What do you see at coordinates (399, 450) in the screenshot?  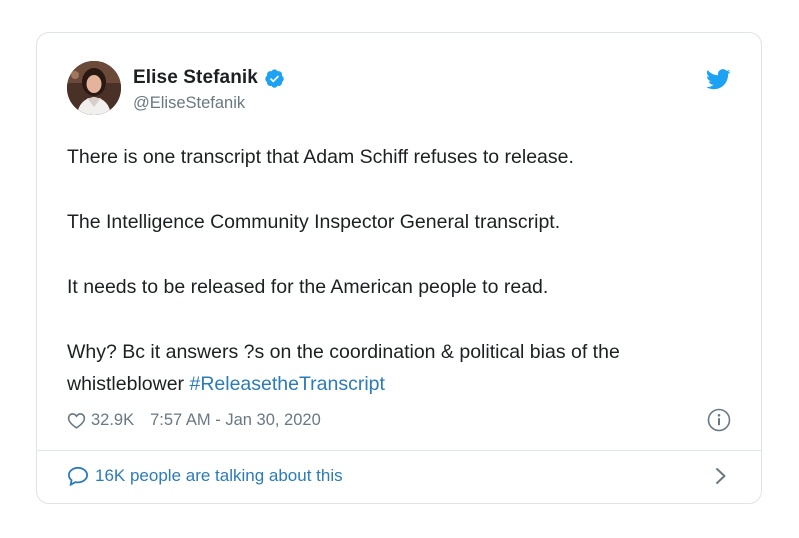 I see `divider` at bounding box center [399, 450].